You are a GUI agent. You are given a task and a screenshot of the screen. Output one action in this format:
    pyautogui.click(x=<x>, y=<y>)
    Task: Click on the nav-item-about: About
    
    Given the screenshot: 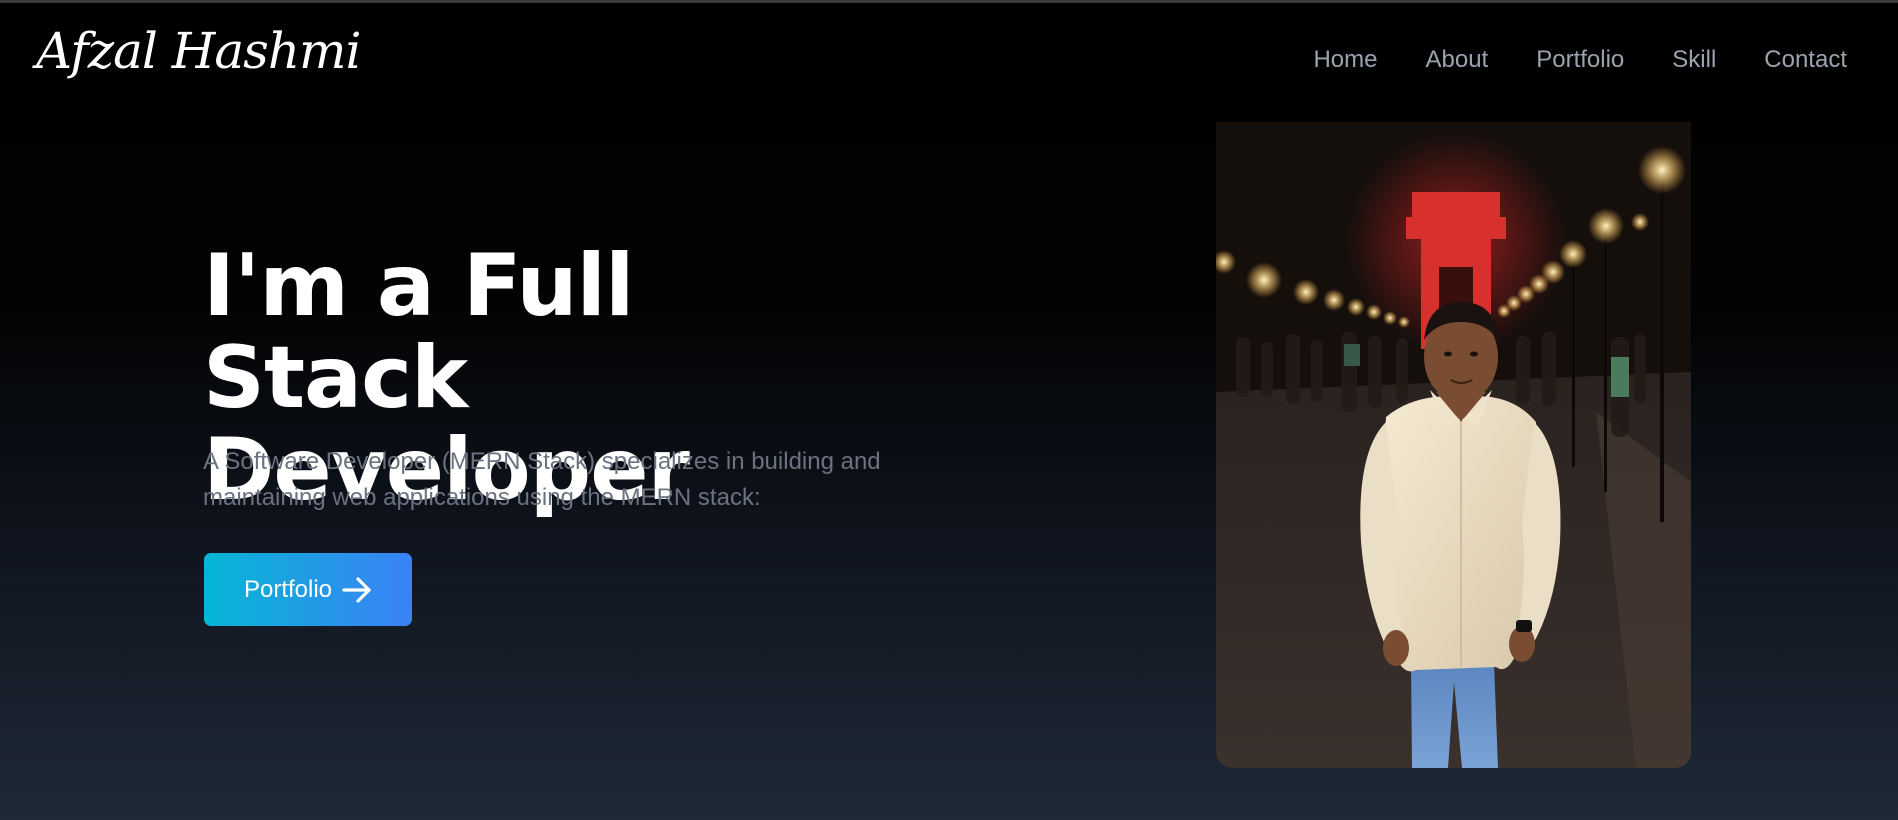 What is the action you would take?
    pyautogui.click(x=1457, y=60)
    